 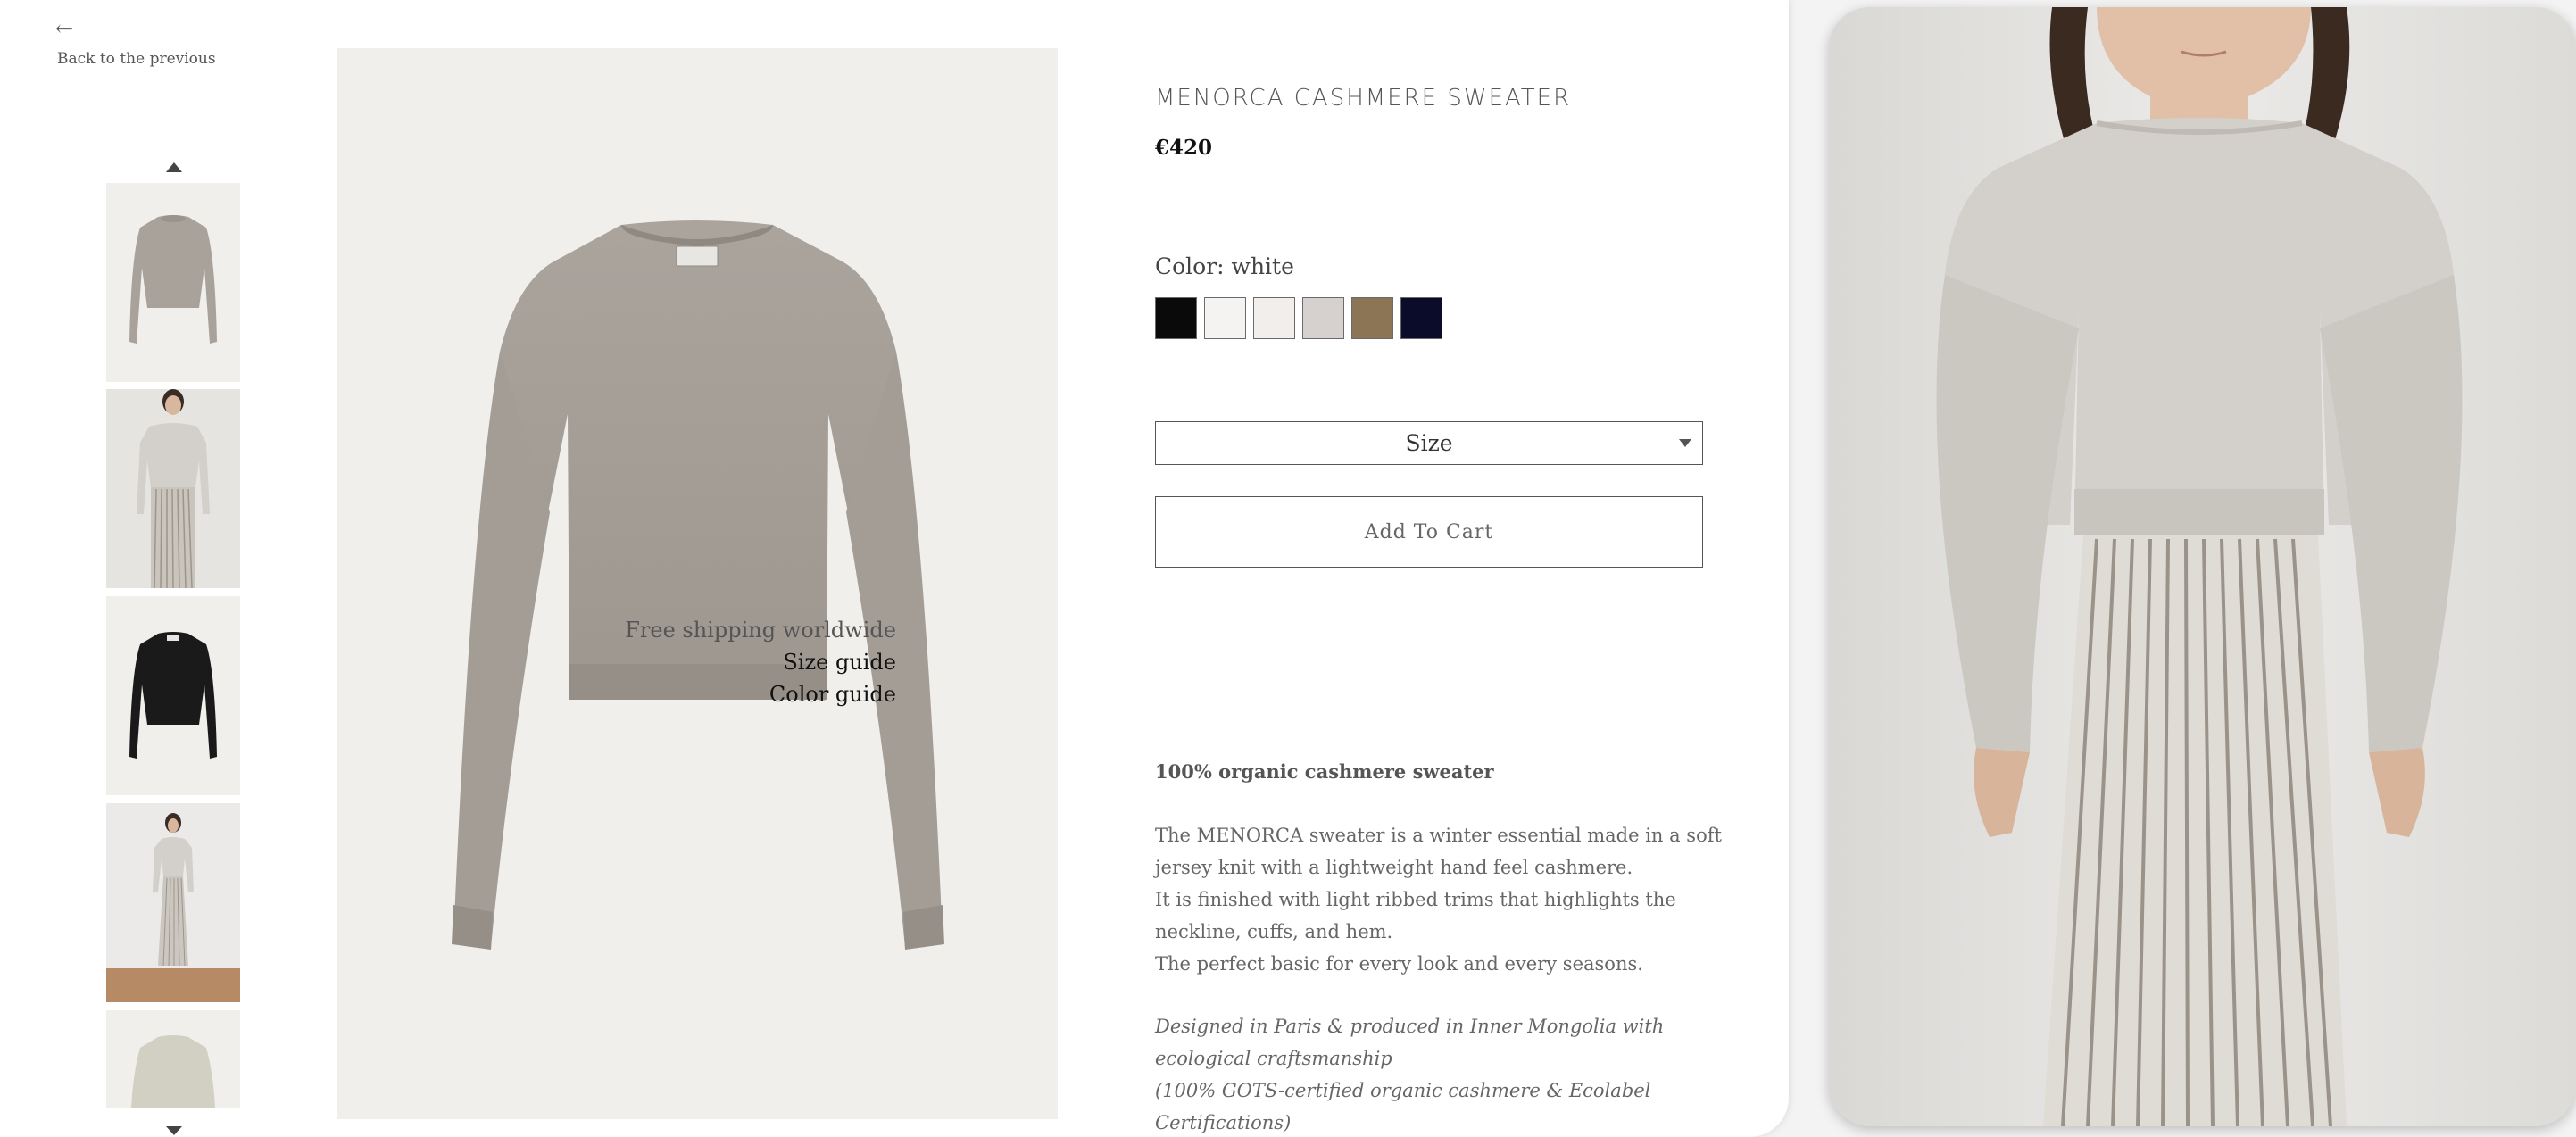 What do you see at coordinates (1274, 318) in the screenshot?
I see `swatch-ivory` at bounding box center [1274, 318].